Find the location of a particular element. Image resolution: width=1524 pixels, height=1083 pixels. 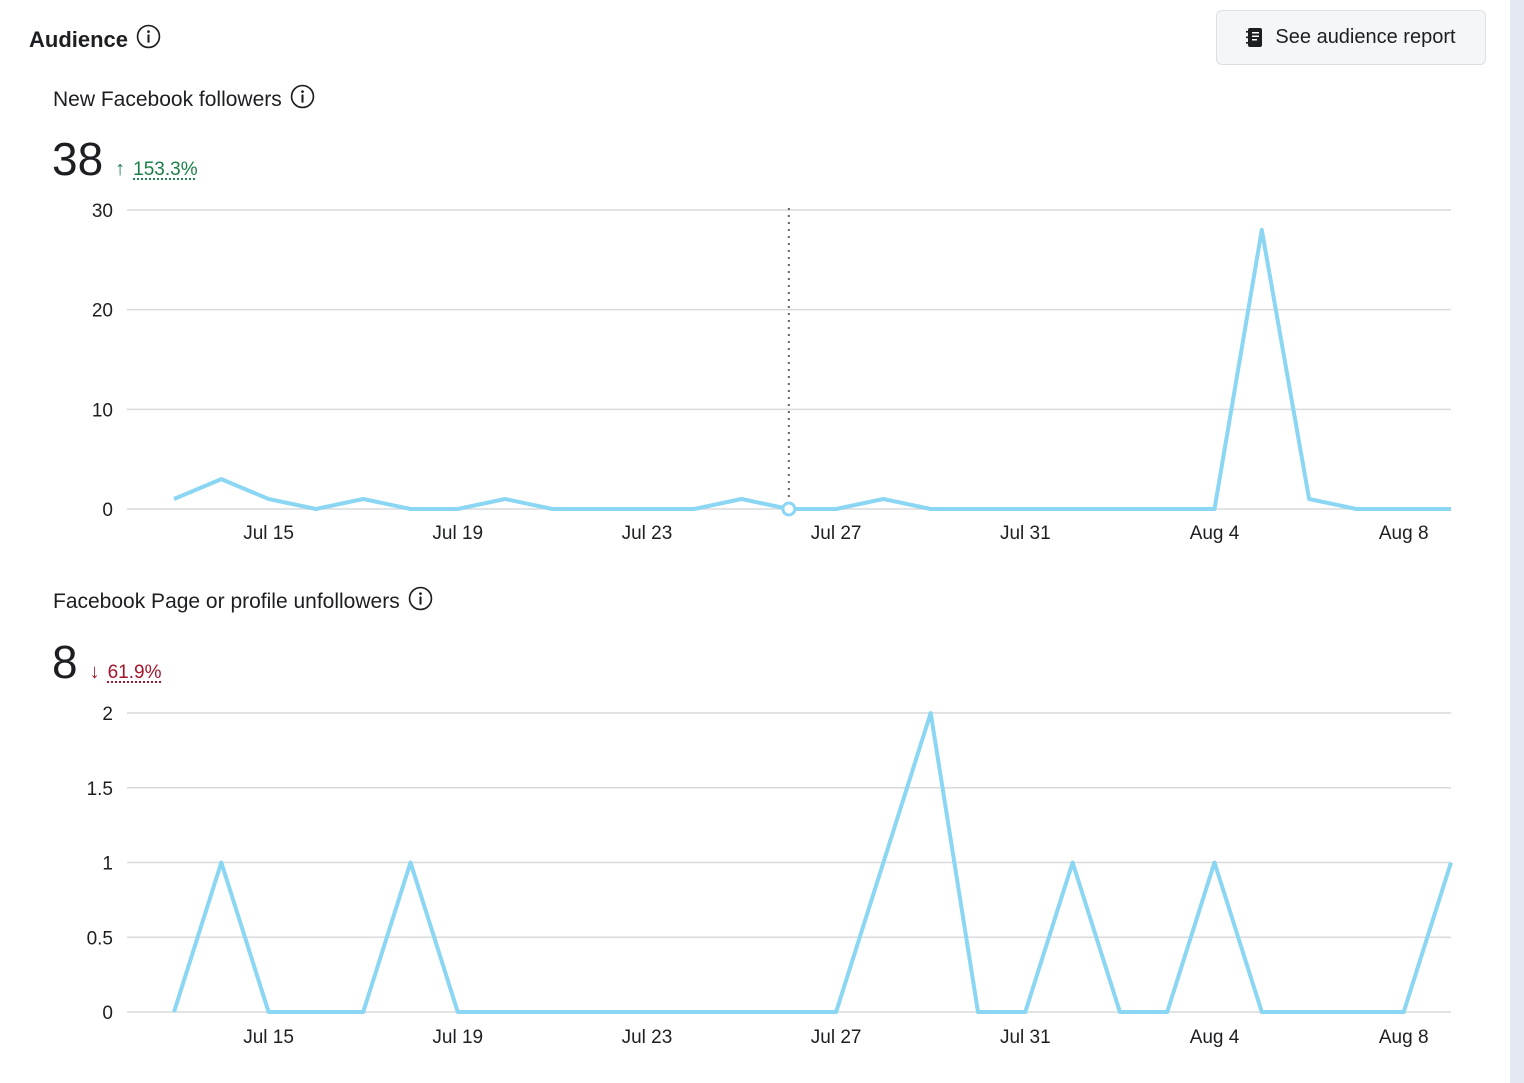

change-percent: 153.3% is located at coordinates (165, 170).